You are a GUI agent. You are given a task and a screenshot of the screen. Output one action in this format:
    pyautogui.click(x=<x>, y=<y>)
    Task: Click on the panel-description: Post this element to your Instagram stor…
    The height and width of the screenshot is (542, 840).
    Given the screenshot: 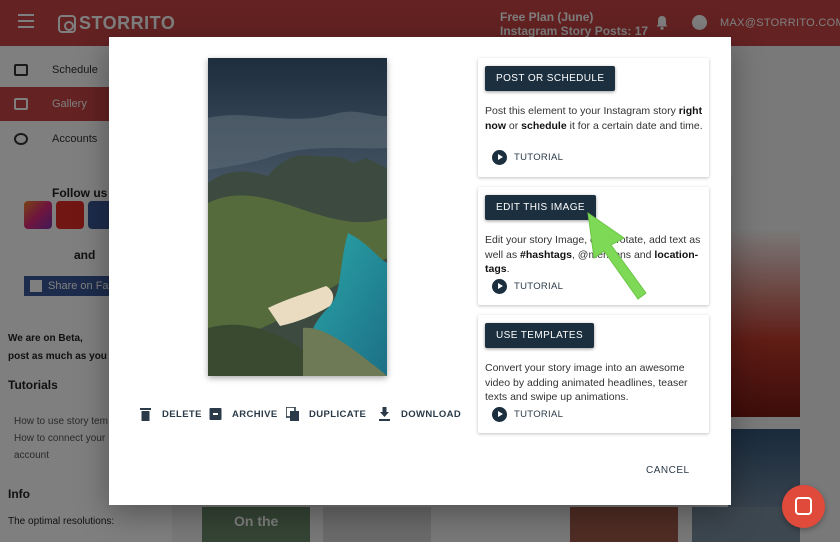 What is the action you would take?
    pyautogui.click(x=594, y=118)
    